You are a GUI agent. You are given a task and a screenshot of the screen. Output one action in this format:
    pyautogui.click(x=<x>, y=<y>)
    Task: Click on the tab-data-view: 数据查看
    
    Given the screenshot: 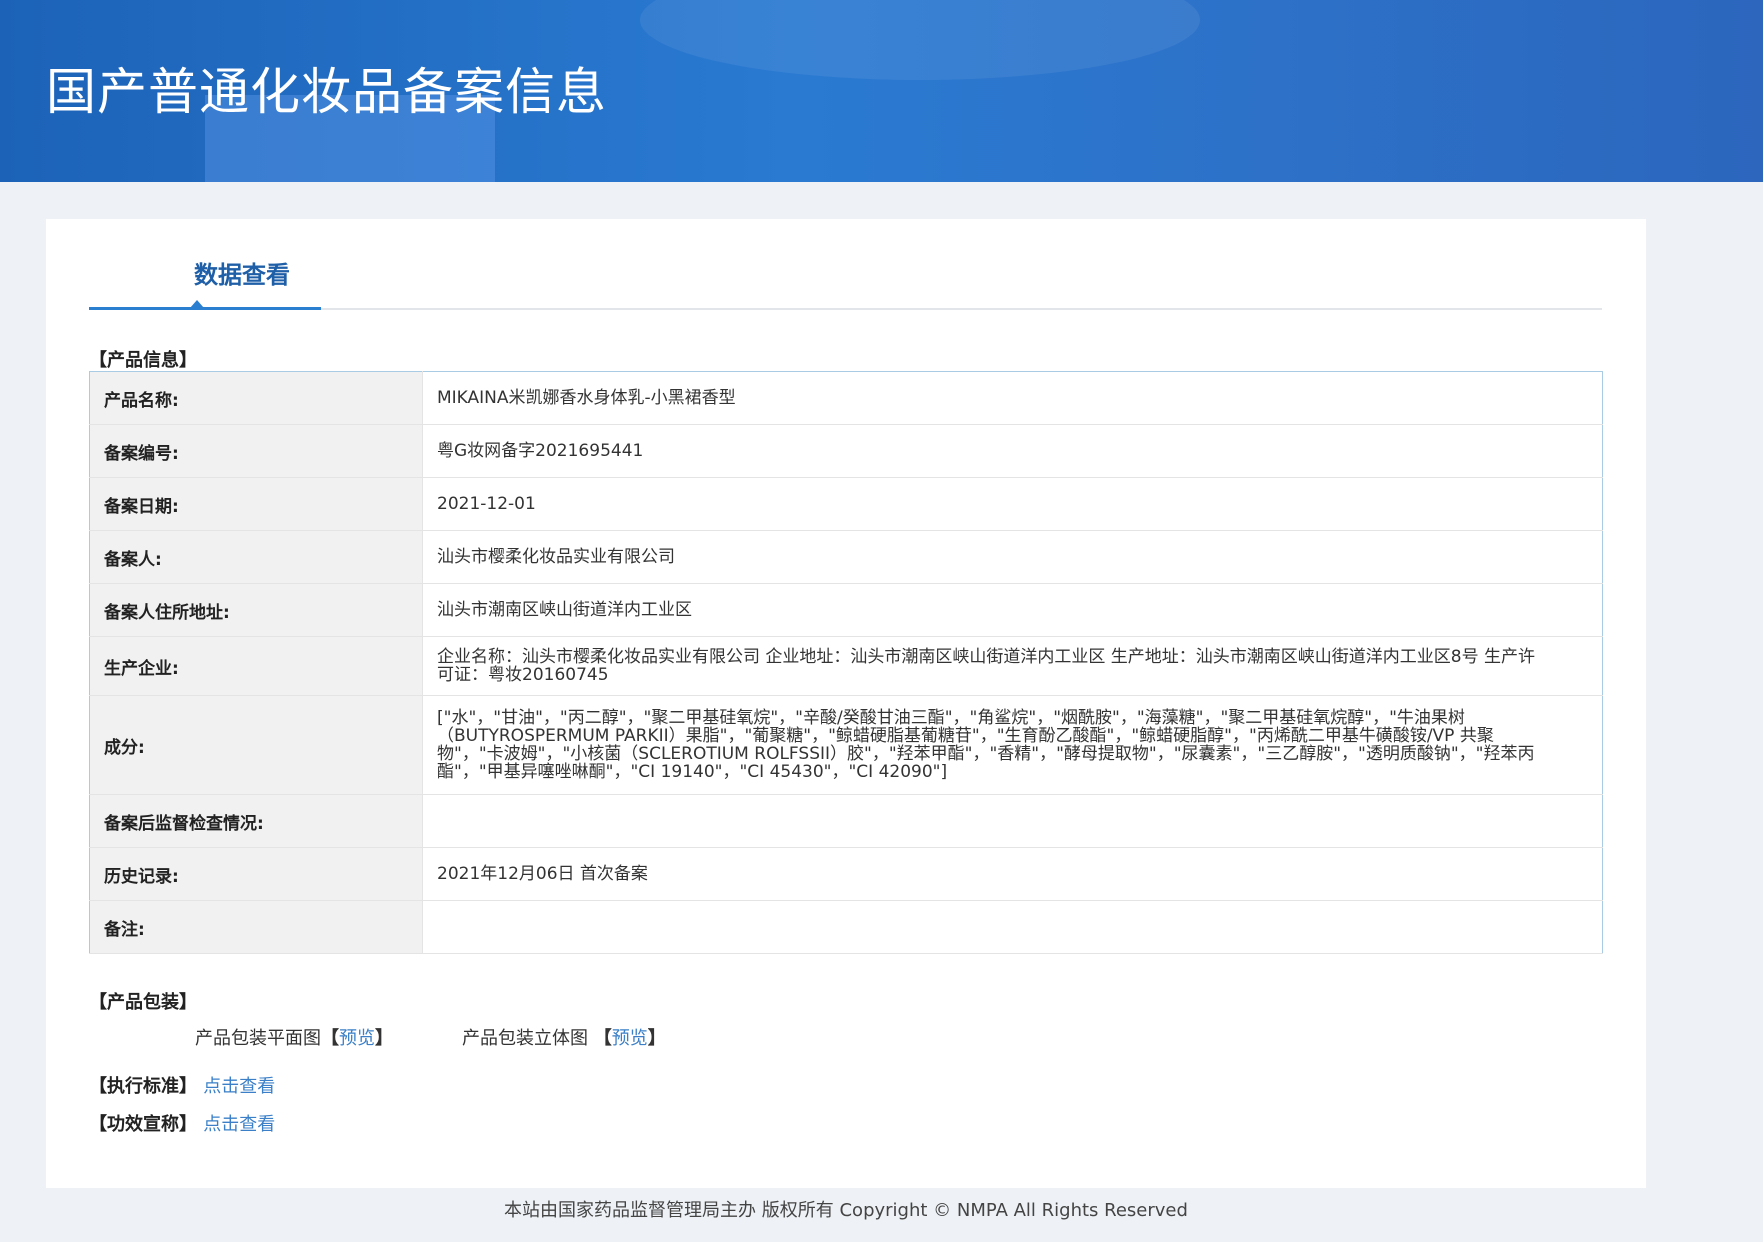 What is the action you would take?
    pyautogui.click(x=242, y=272)
    